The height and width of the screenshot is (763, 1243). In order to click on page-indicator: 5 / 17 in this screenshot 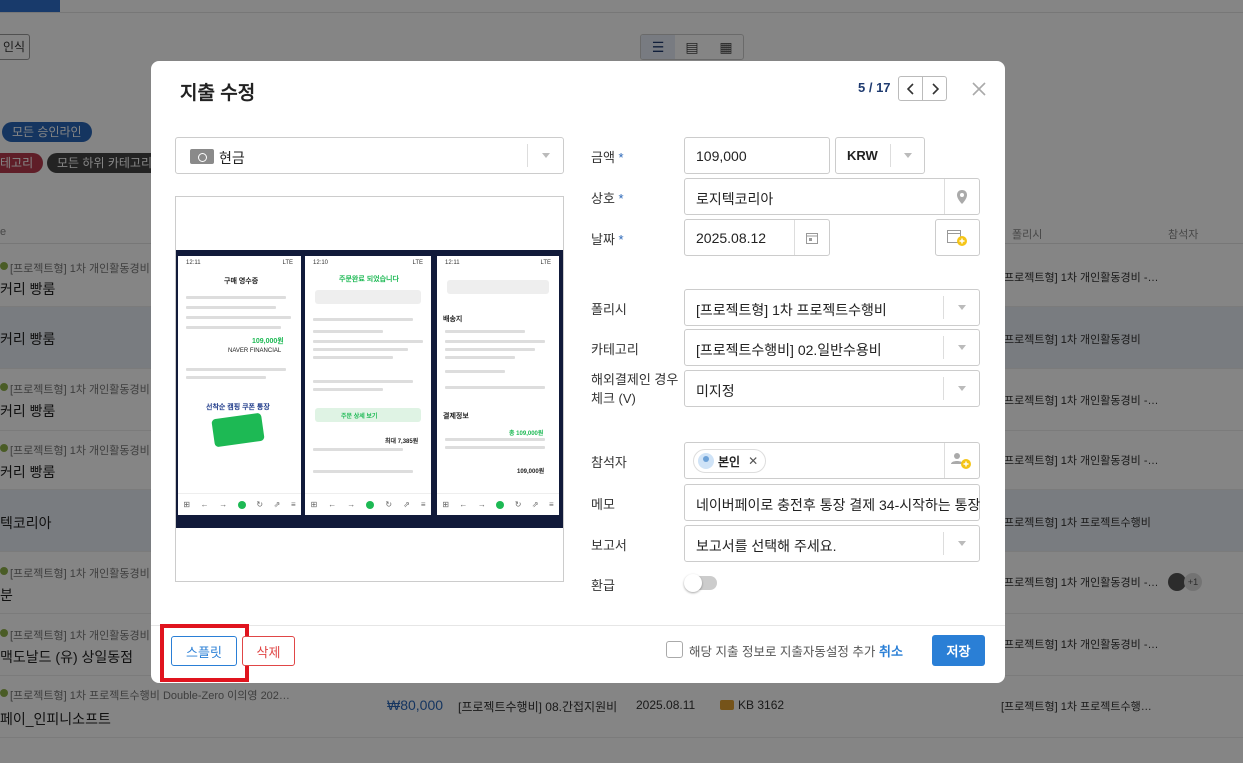, I will do `click(874, 87)`.